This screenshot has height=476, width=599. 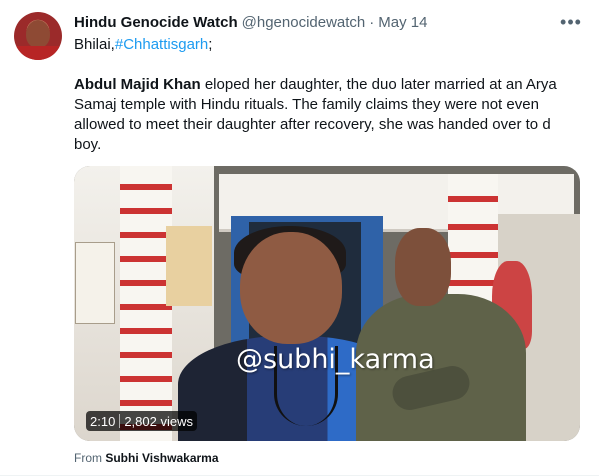 What do you see at coordinates (158, 421) in the screenshot?
I see `video-views: 2,802 views` at bounding box center [158, 421].